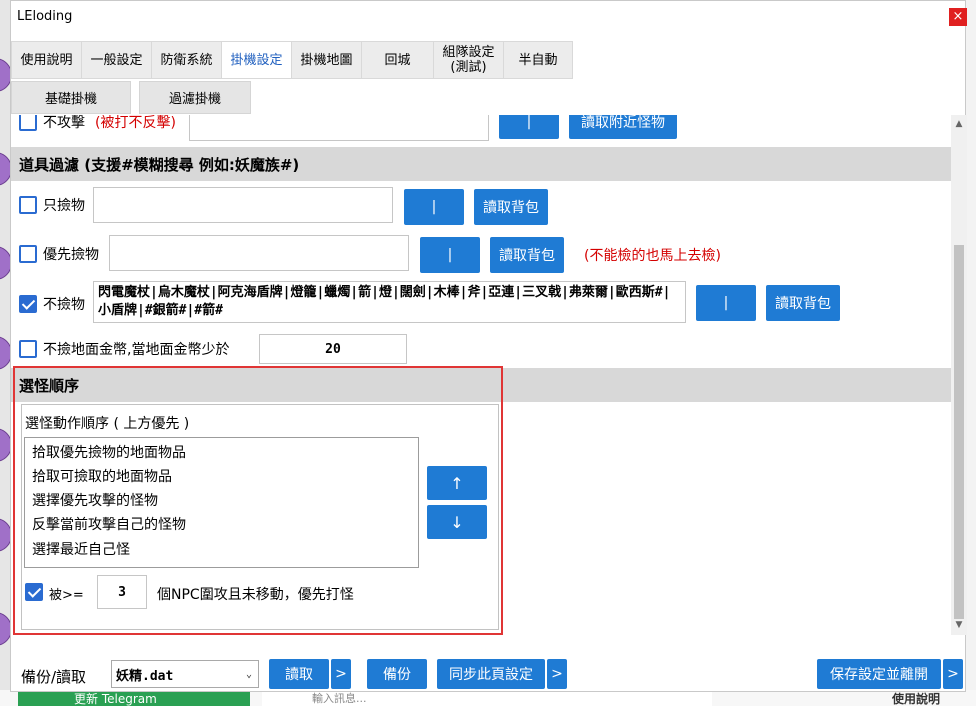 This screenshot has width=976, height=706. I want to click on no-pick-label: 不撿物, so click(64, 305).